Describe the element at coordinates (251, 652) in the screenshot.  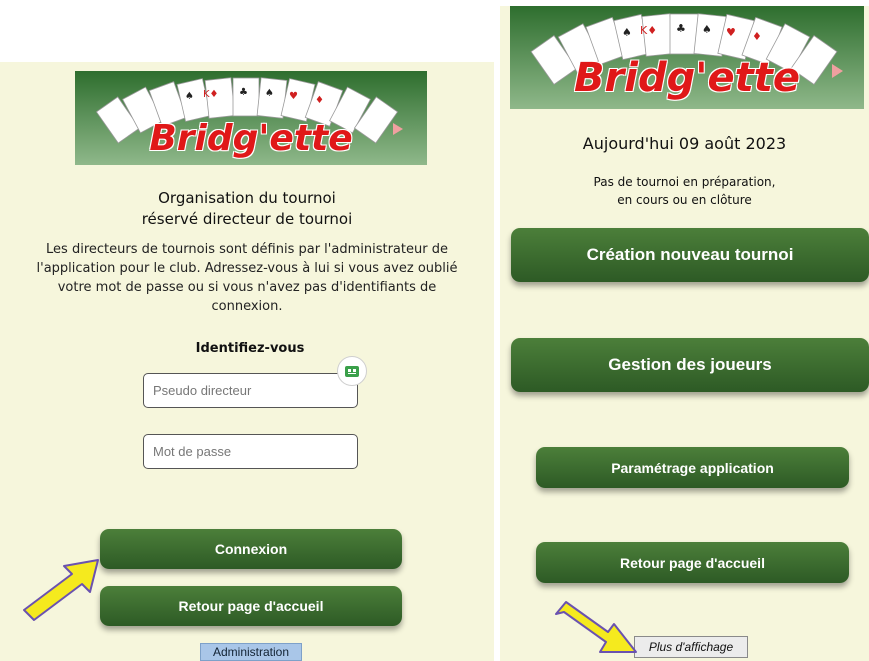
I see `administration-button: Administration` at that location.